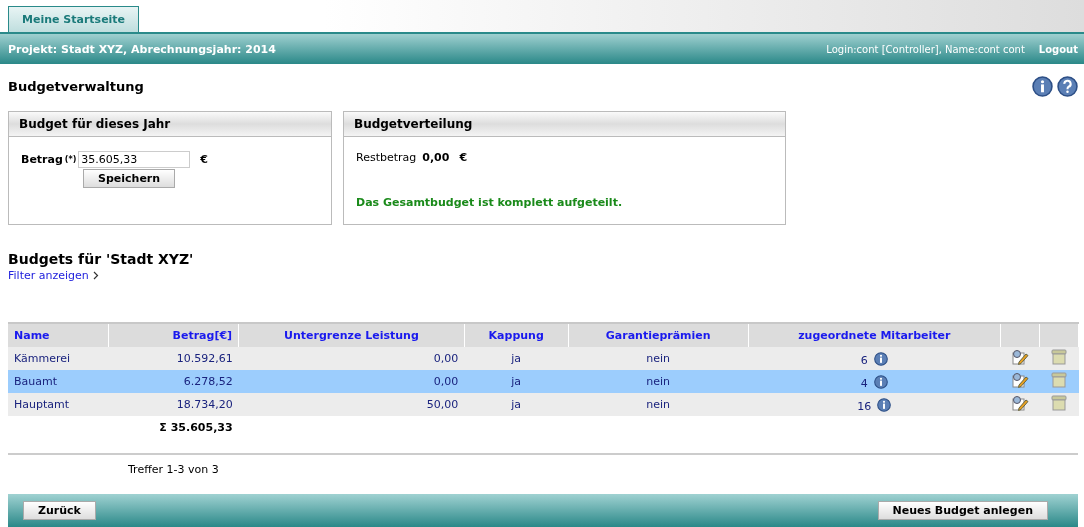 The image size is (1084, 527). I want to click on project-info: Projekt: Stadt XYZ, Abrechnungsjahr: 2014, so click(142, 49).